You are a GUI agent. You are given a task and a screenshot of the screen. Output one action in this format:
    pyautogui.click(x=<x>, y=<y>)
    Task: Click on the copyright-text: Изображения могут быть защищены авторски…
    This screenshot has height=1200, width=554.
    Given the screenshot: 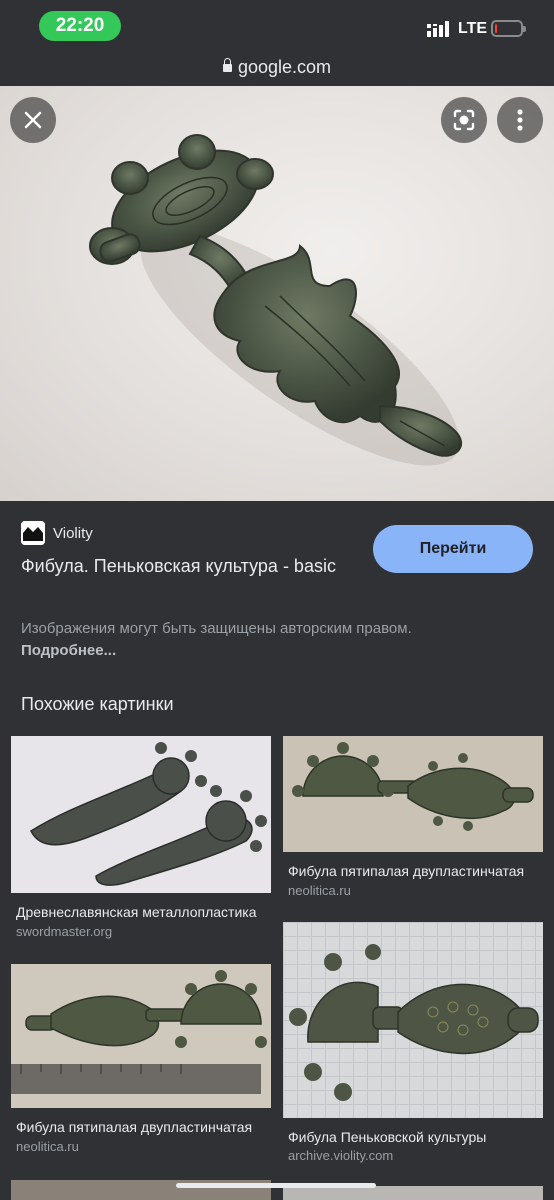 What is the action you would take?
    pyautogui.click(x=216, y=628)
    